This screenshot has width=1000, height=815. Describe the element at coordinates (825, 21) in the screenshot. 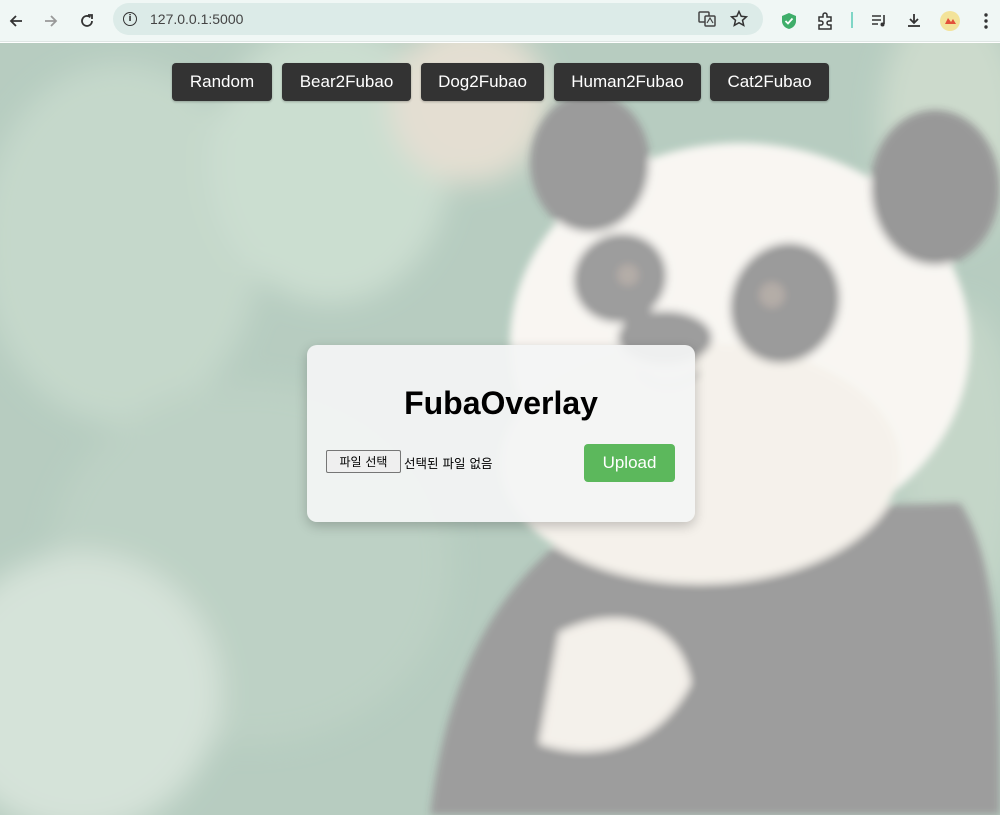

I see `extensions-icon` at that location.